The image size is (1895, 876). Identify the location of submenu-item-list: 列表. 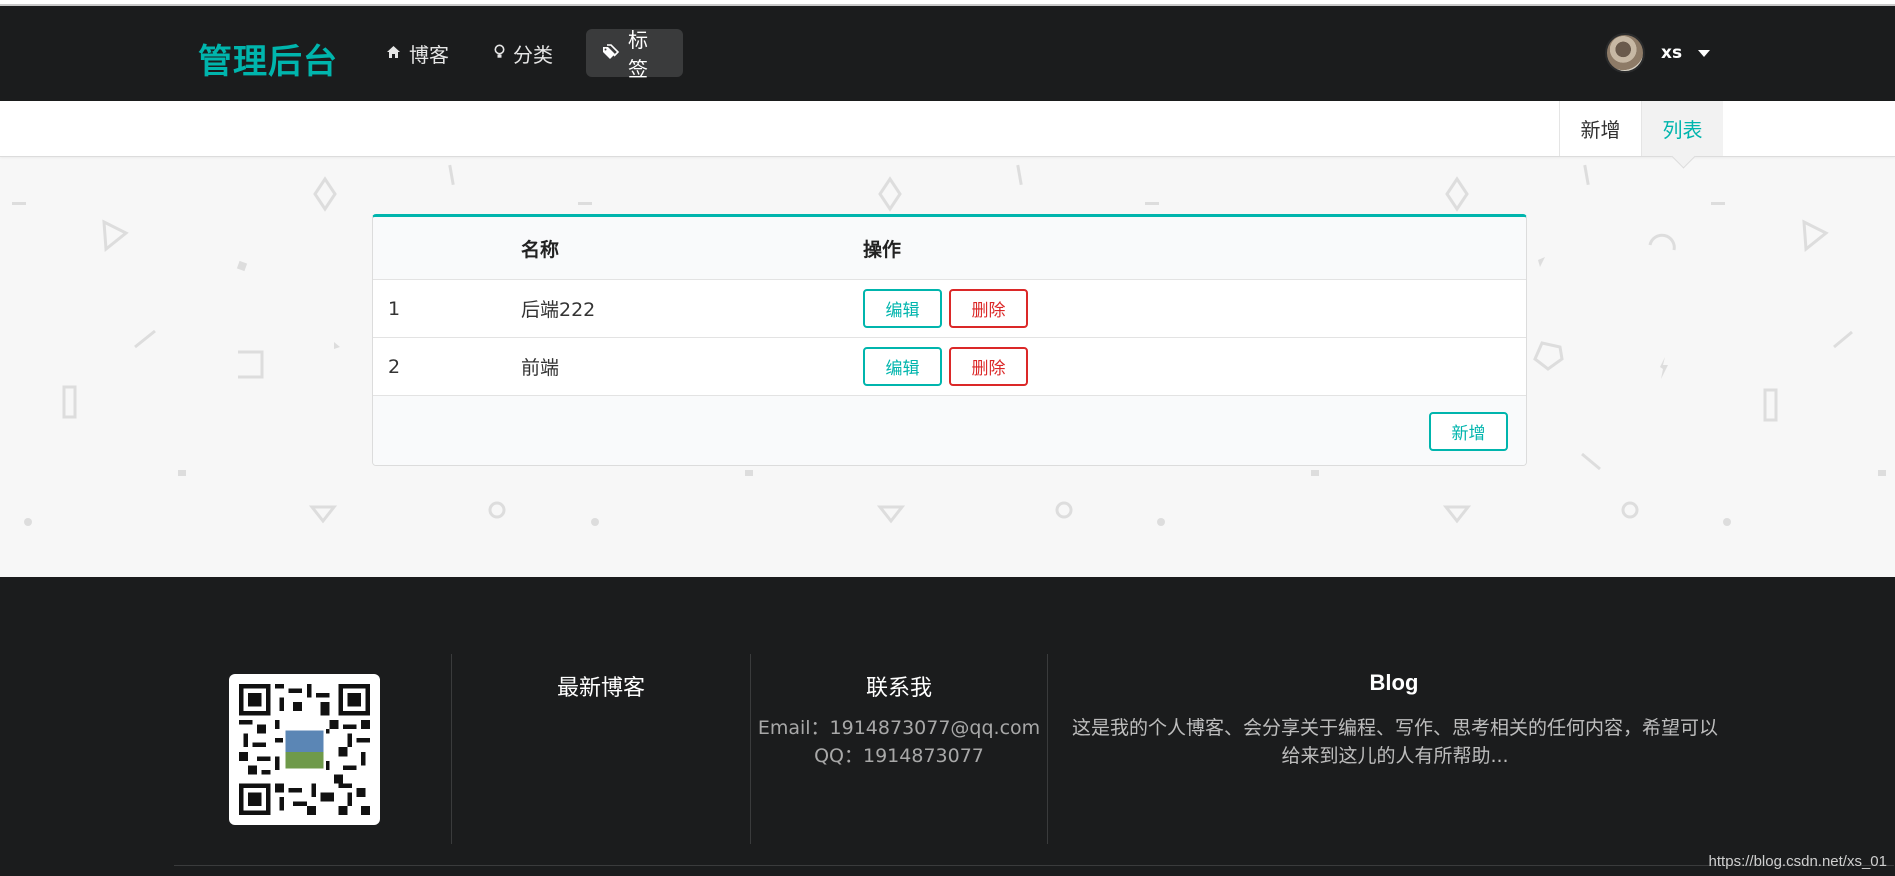
(1682, 128).